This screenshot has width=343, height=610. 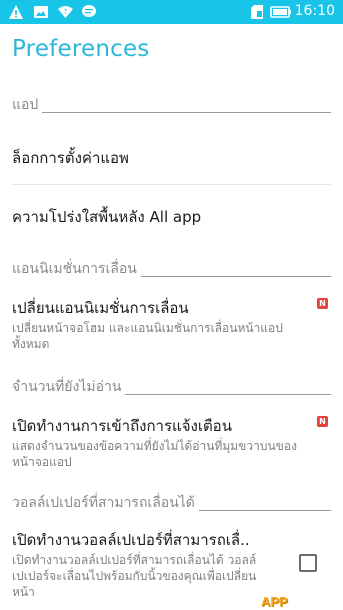 I want to click on battery-icon, so click(x=280, y=12).